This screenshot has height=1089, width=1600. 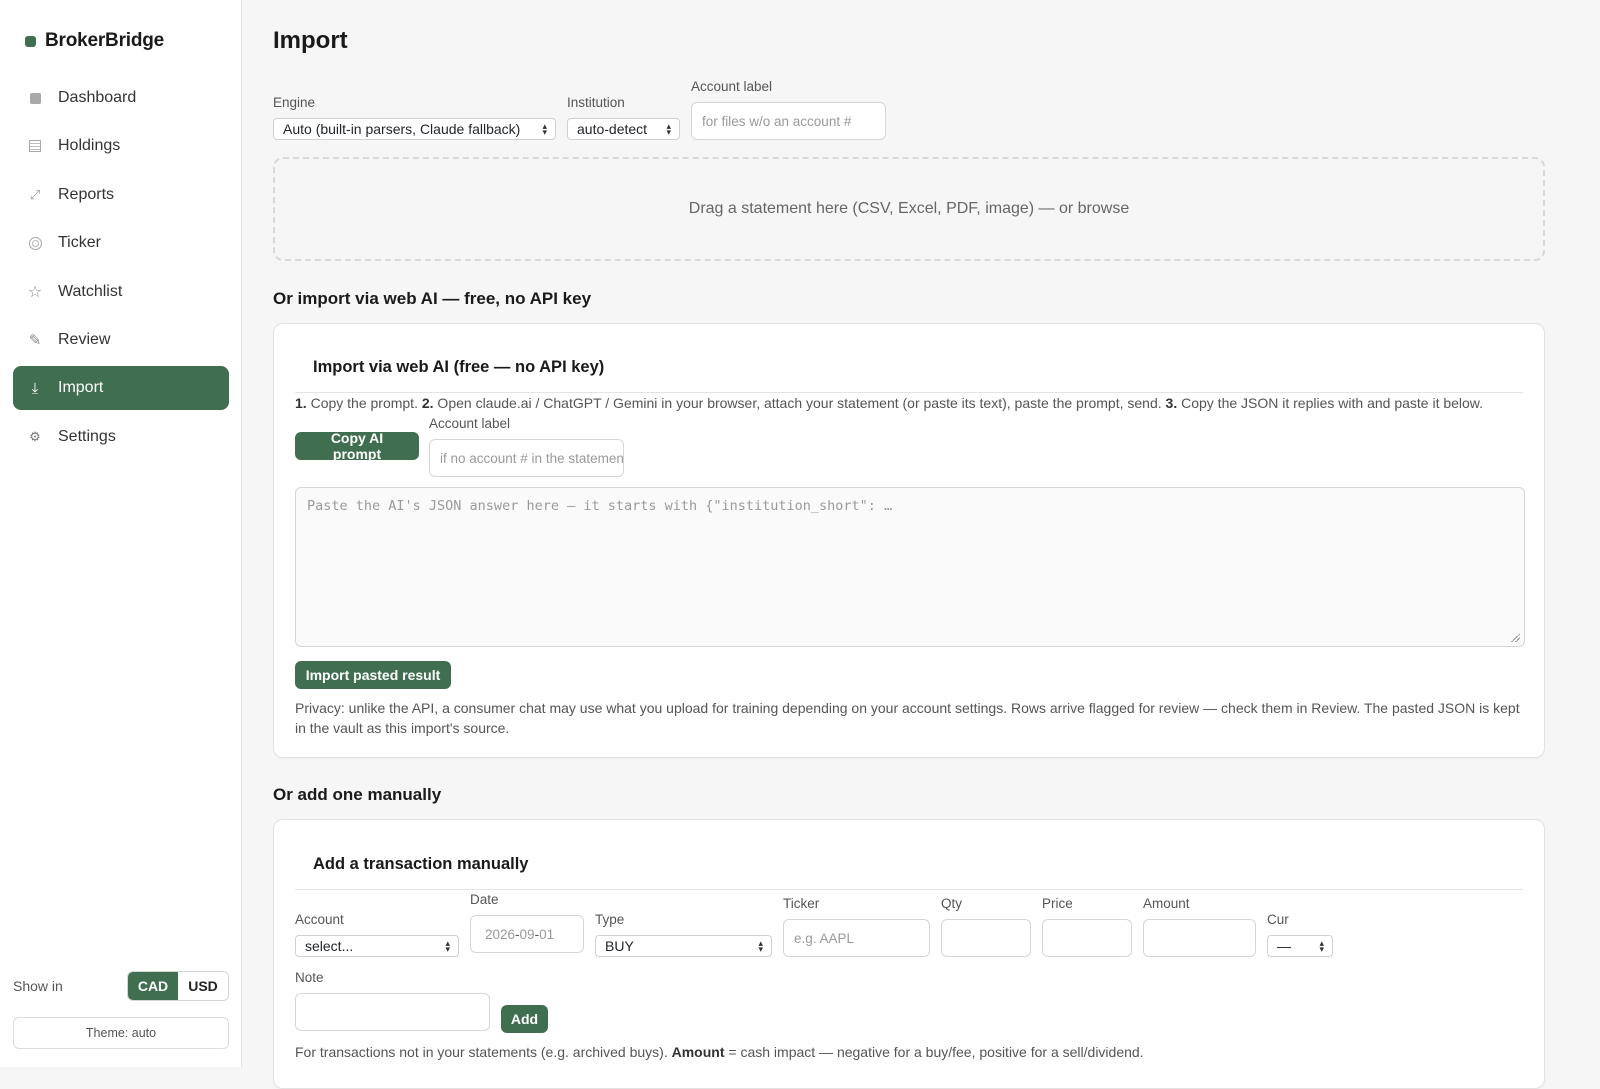 I want to click on gear-icon: ⚙, so click(x=35, y=436).